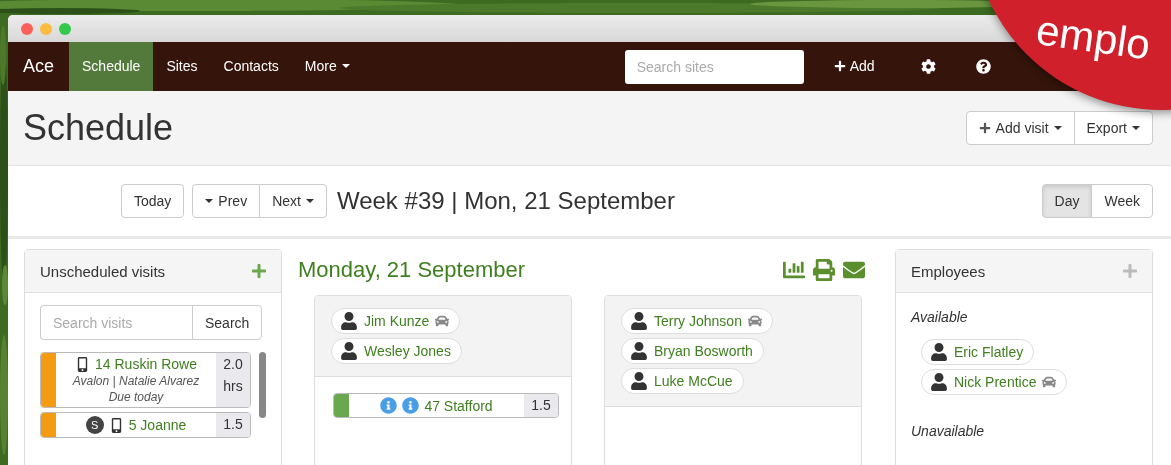 This screenshot has height=465, width=1171. What do you see at coordinates (136, 381) in the screenshot?
I see `visit-details: Avalon | Natalie Alvarez` at bounding box center [136, 381].